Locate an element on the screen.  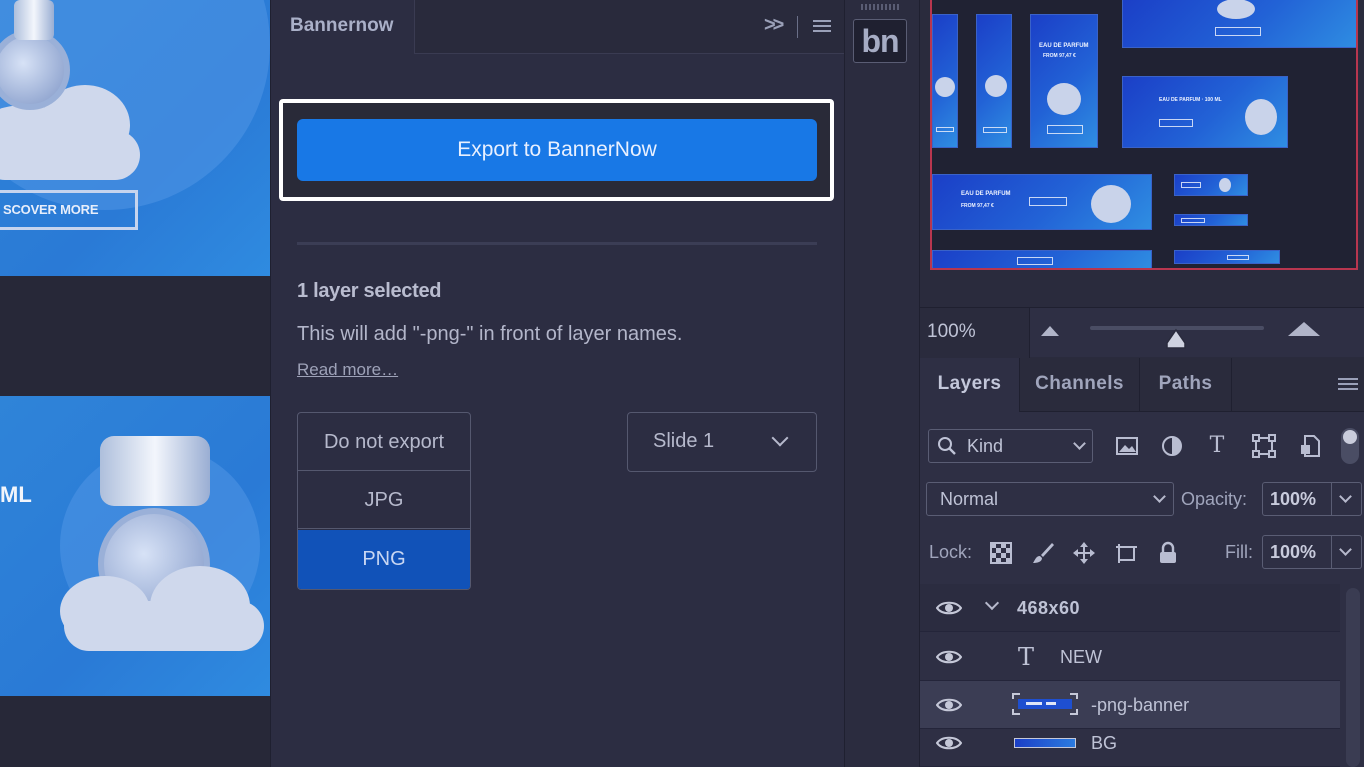
fill-input: 100% is located at coordinates (1297, 552).